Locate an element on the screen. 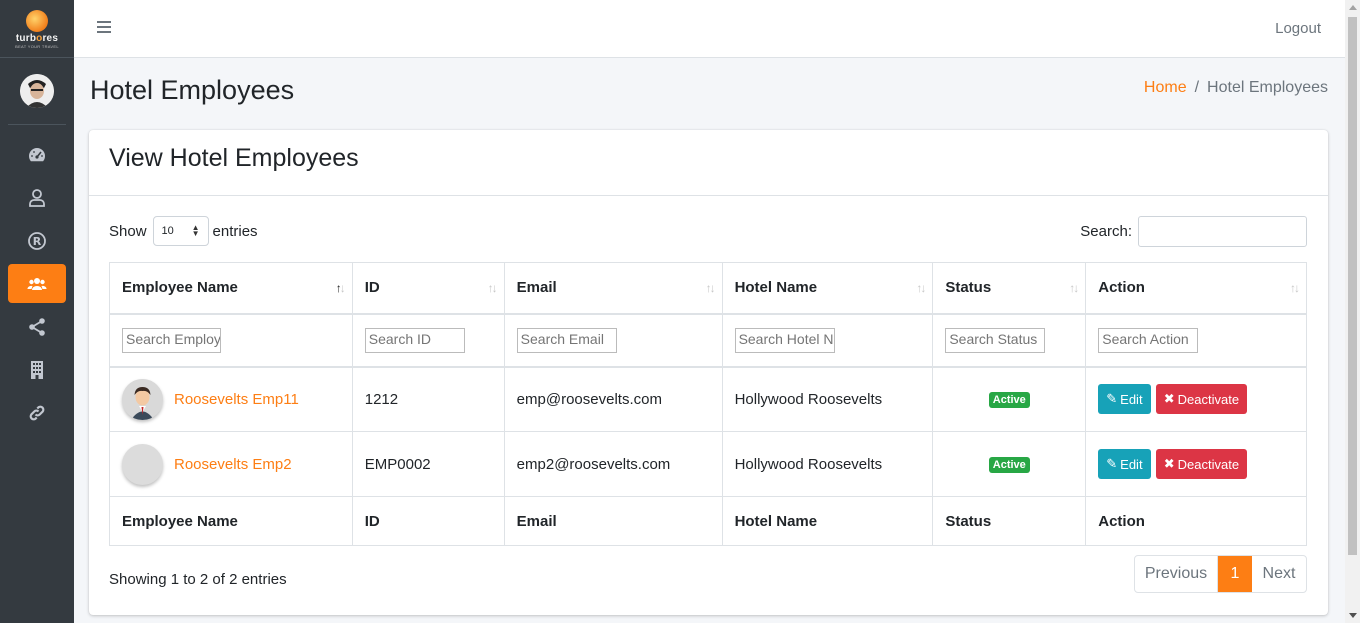  footer-id: ID is located at coordinates (428, 521).